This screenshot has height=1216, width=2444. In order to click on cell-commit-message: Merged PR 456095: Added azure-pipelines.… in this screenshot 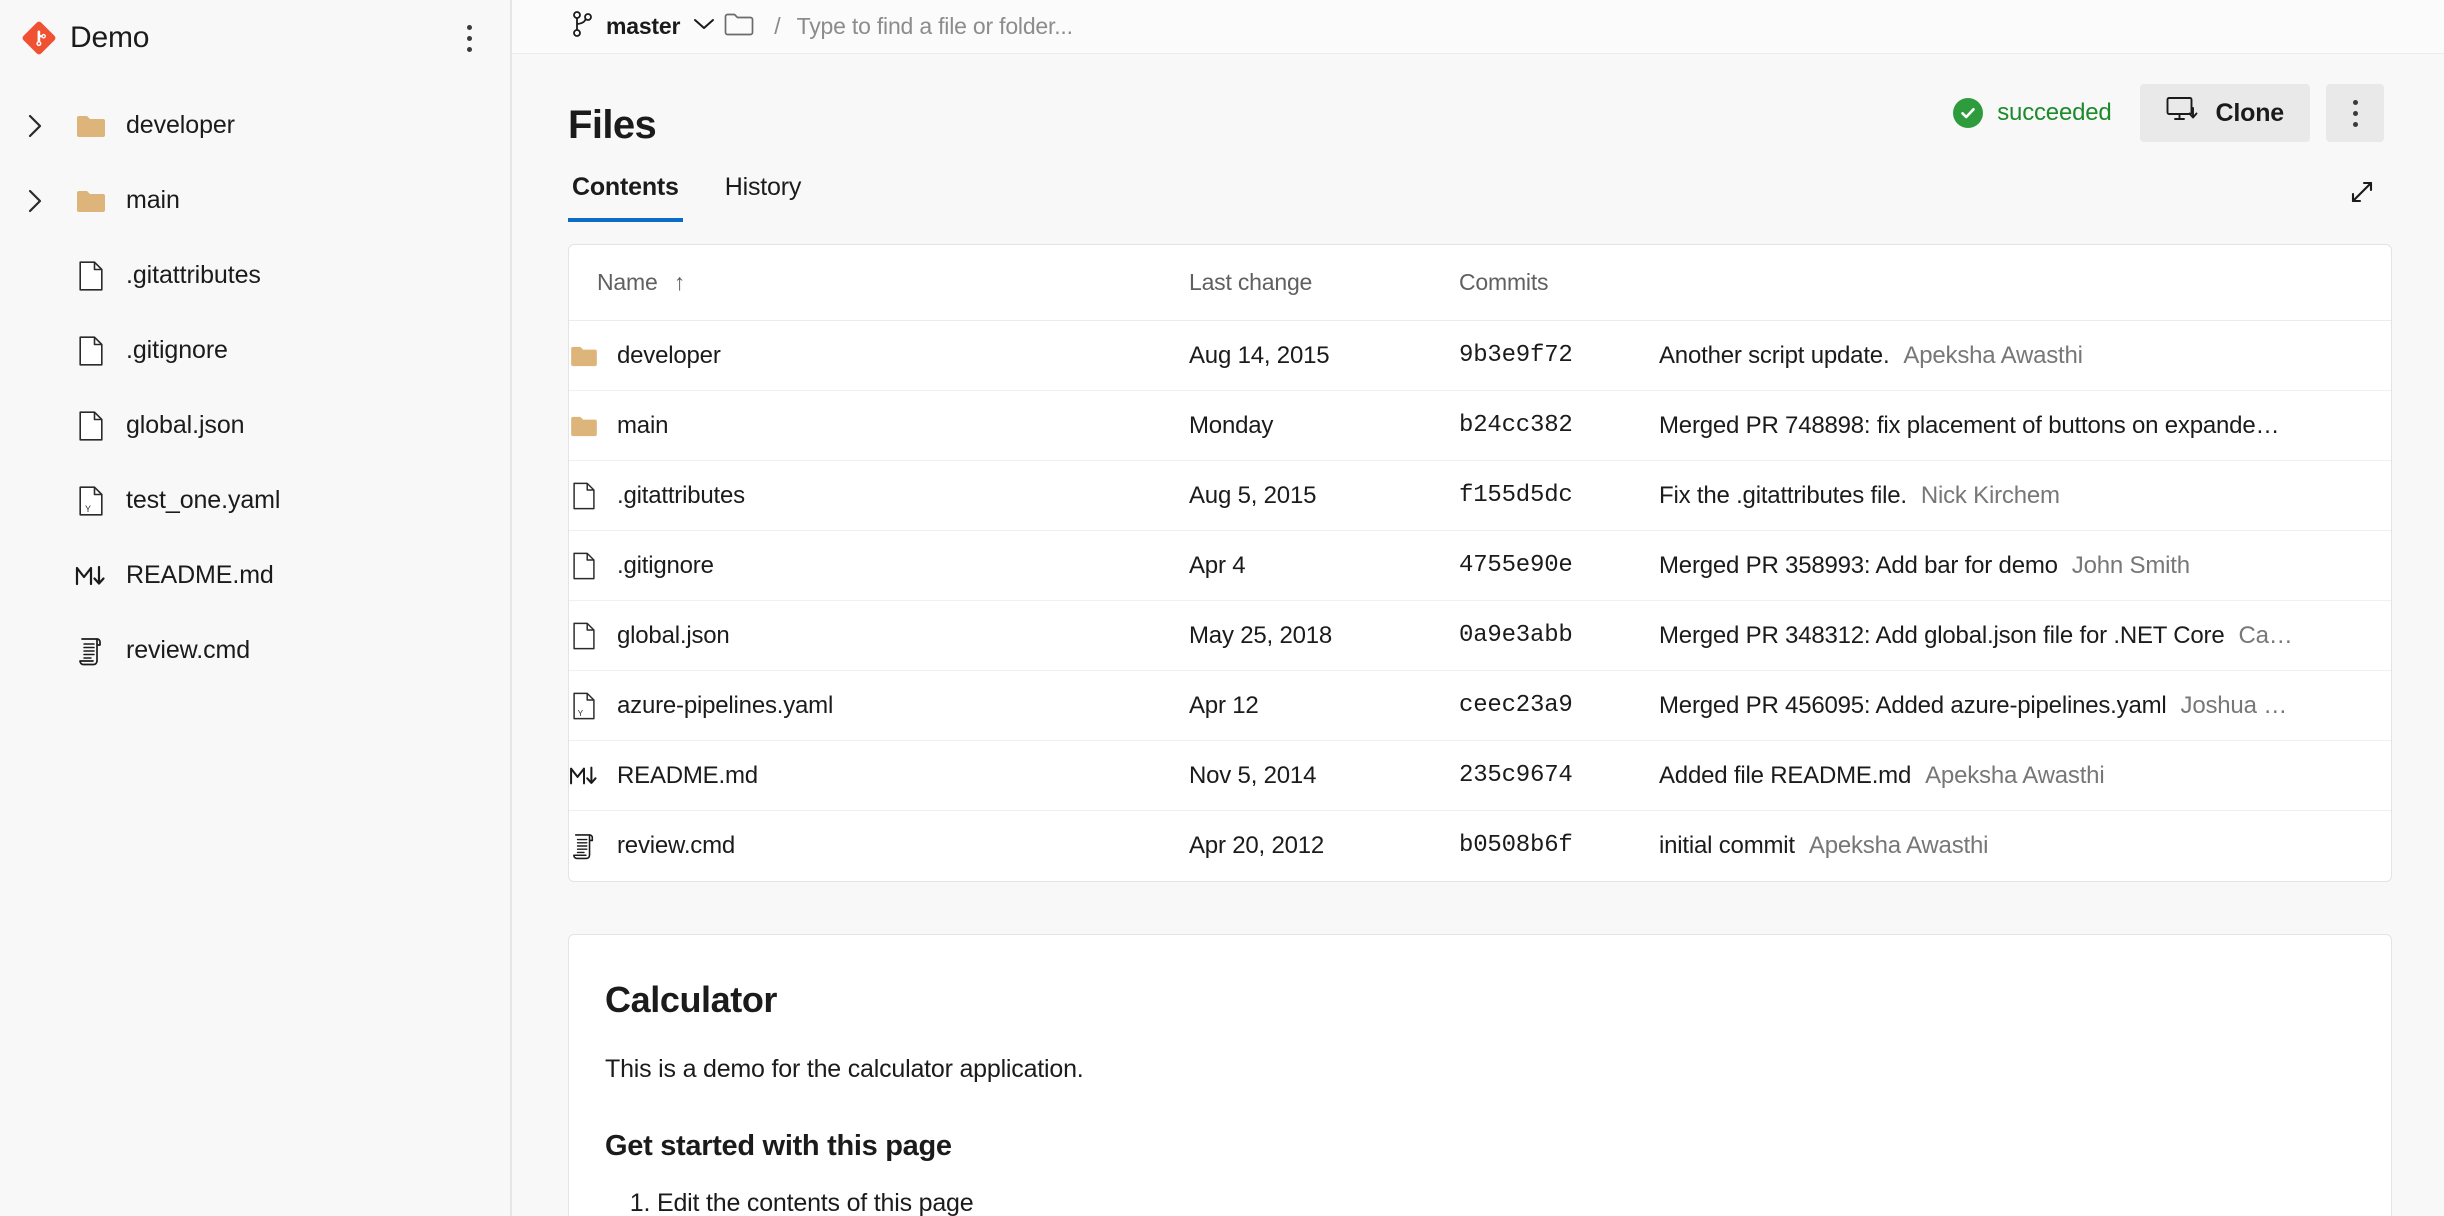, I will do `click(2025, 705)`.